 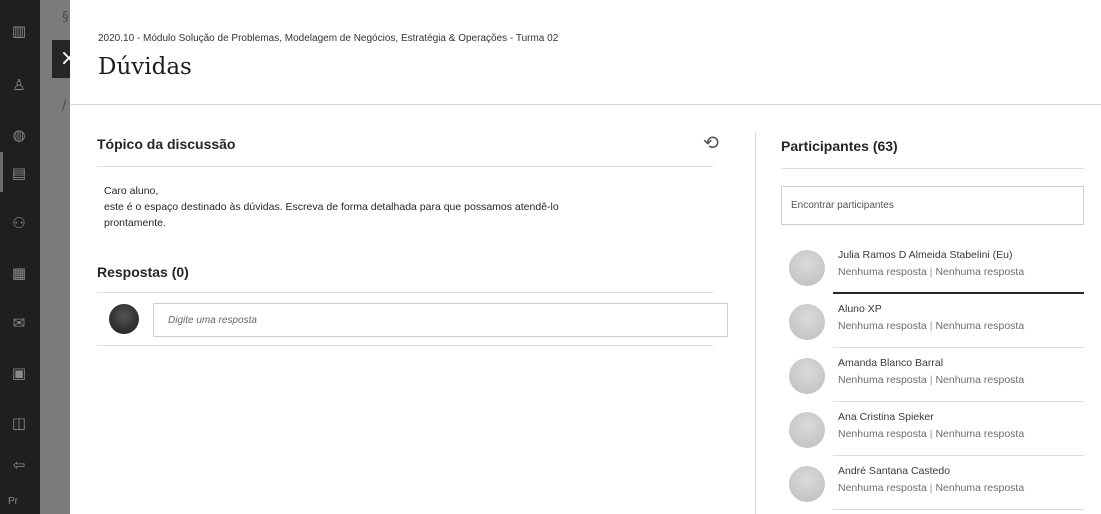 What do you see at coordinates (135, 223) in the screenshot?
I see `topic-line: prontamente.` at bounding box center [135, 223].